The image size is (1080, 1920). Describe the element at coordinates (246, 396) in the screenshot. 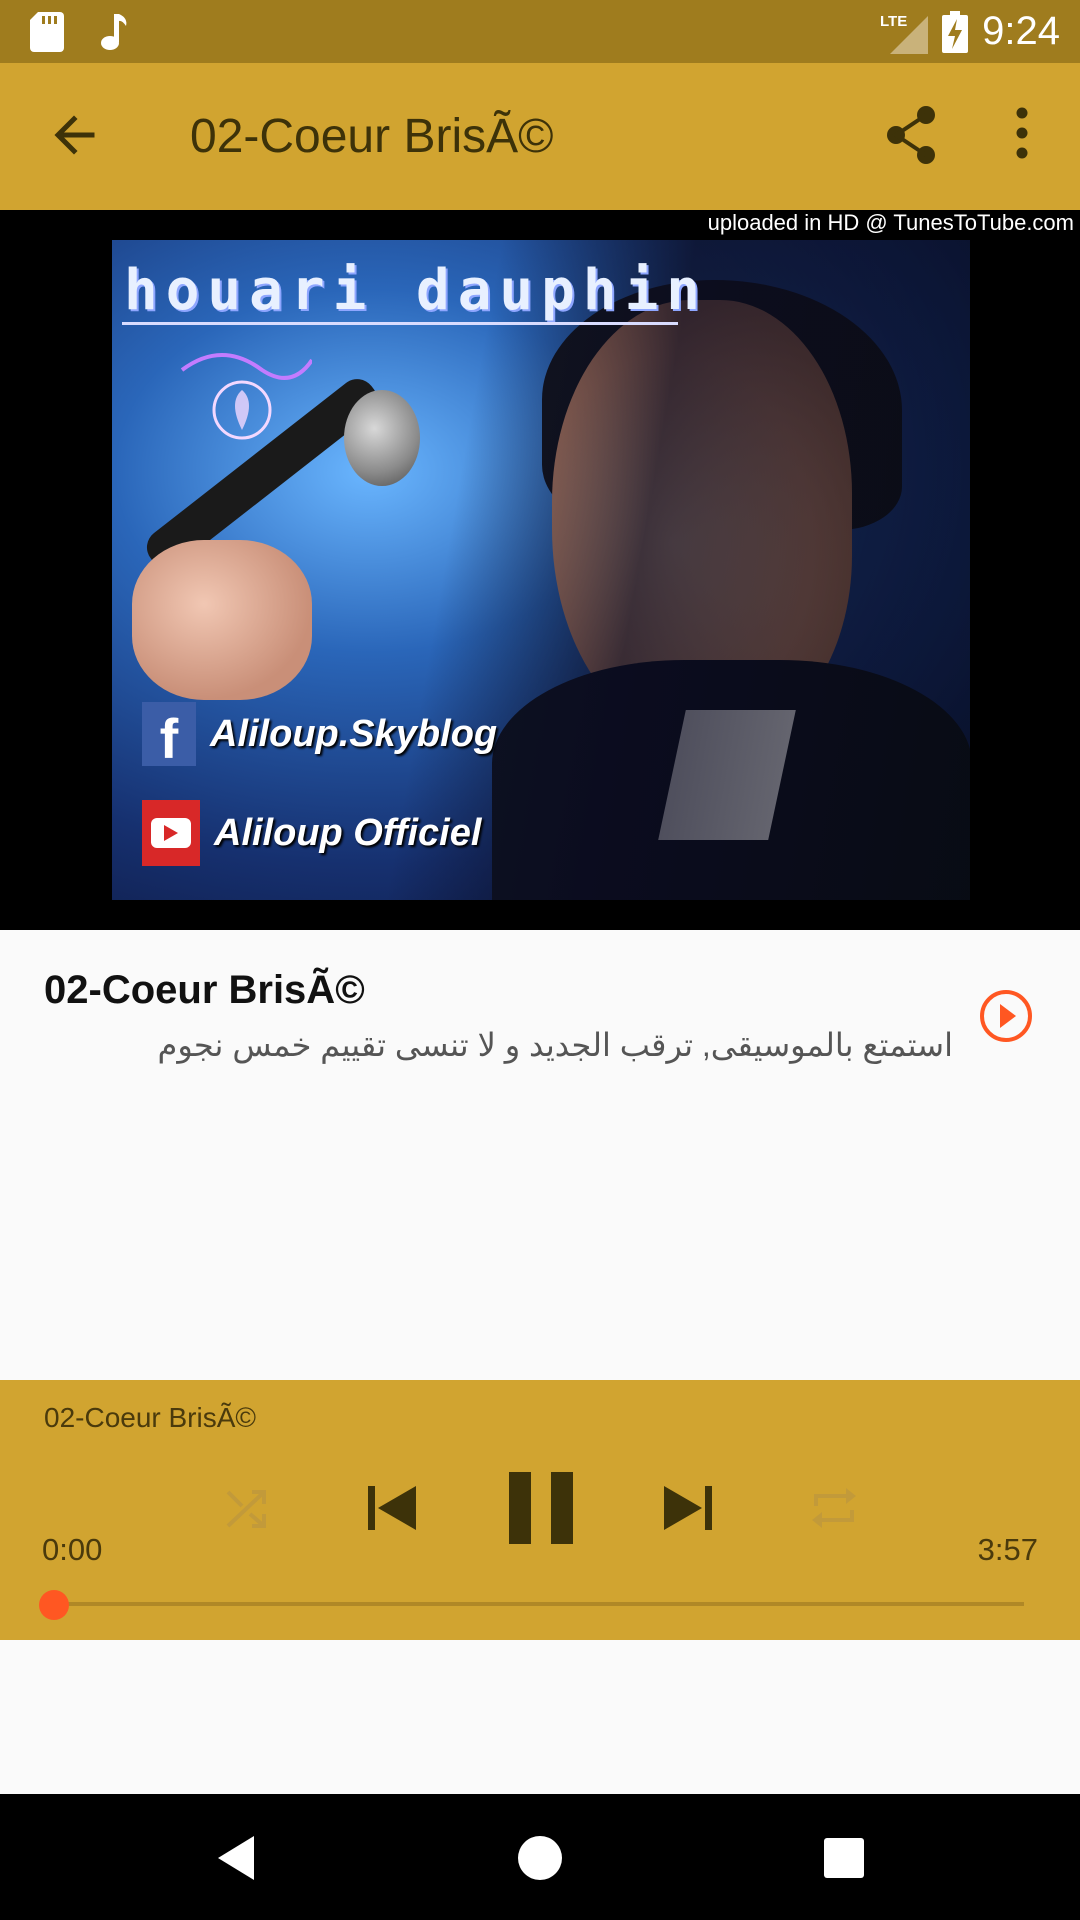

I see `flourish-decoration` at that location.